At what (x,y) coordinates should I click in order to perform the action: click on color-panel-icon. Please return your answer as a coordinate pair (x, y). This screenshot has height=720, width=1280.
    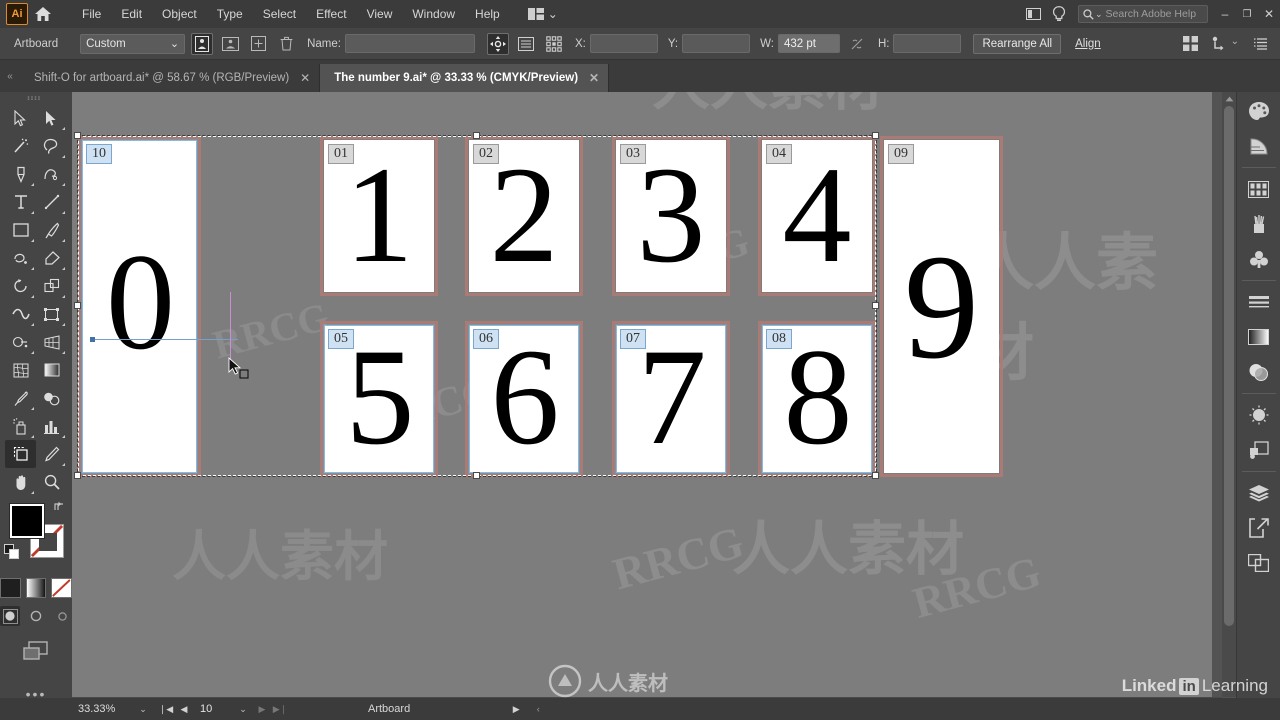
    Looking at the image, I should click on (1259, 111).